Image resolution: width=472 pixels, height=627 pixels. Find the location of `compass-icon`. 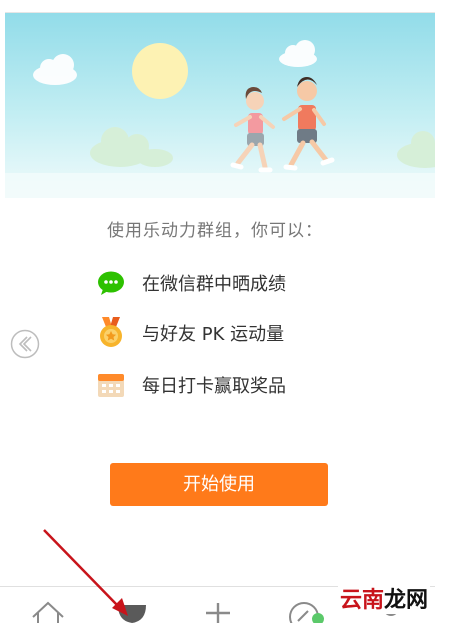

compass-icon is located at coordinates (306, 613).